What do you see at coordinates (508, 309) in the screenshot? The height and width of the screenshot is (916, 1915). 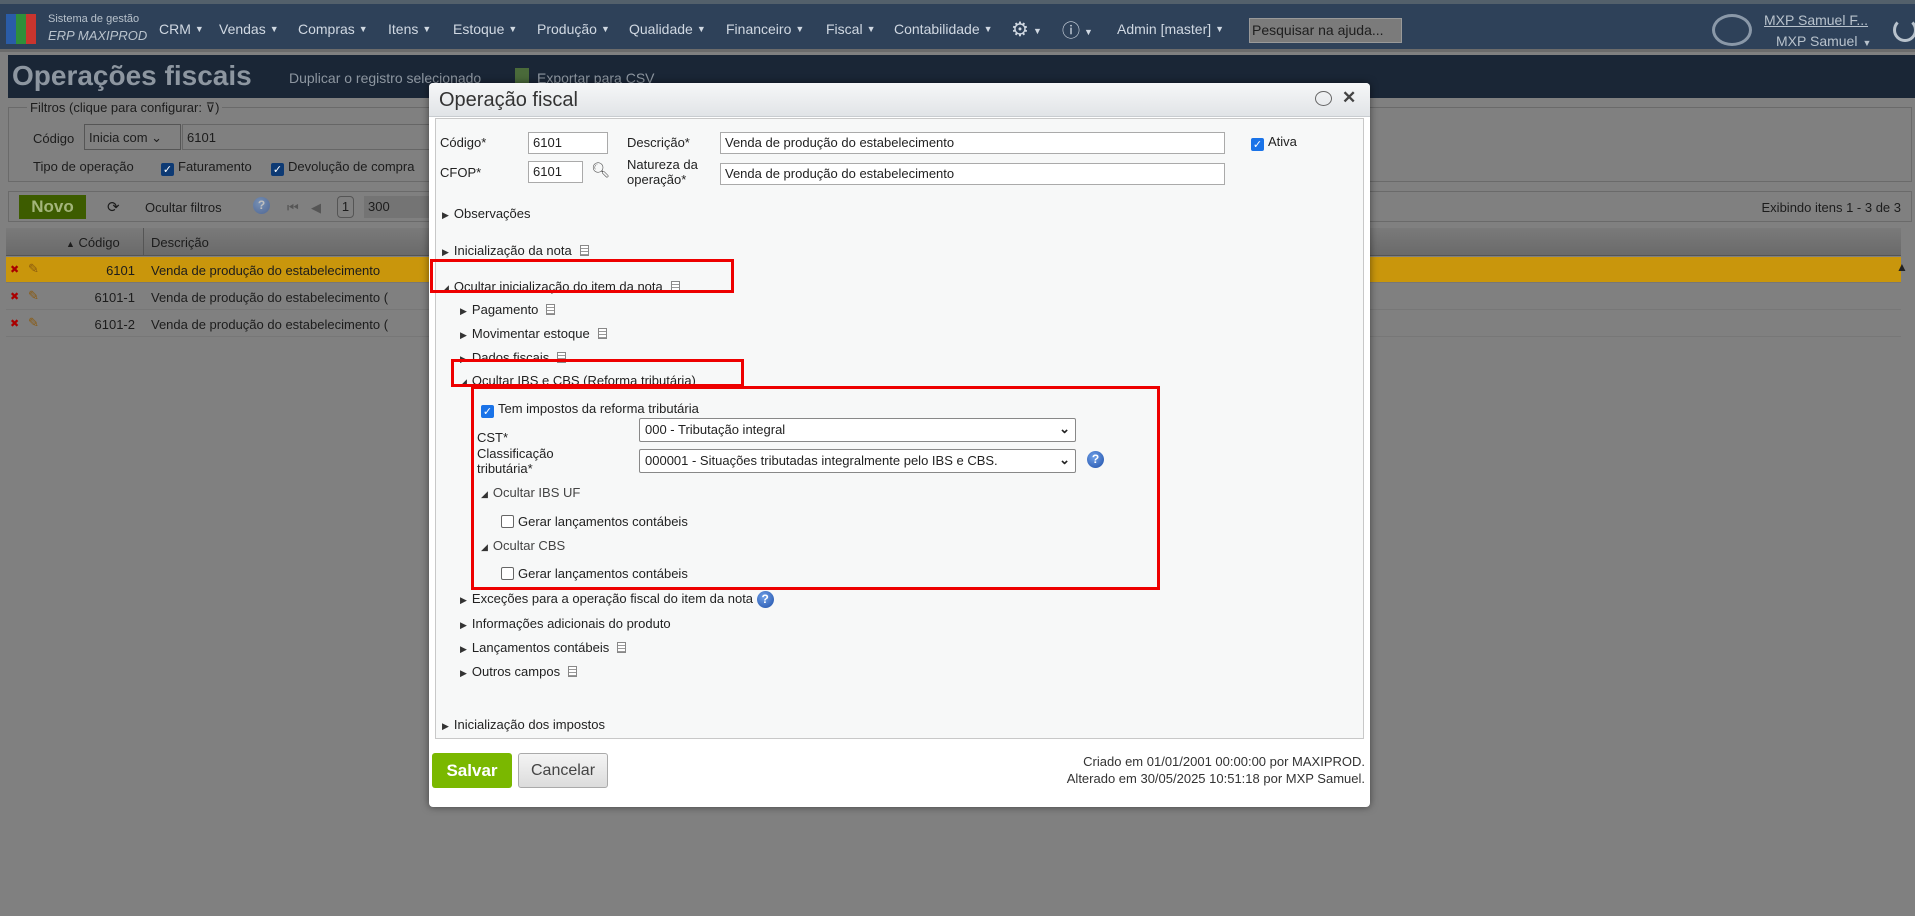 I see `section-pagamento: ▶ Pagamento` at bounding box center [508, 309].